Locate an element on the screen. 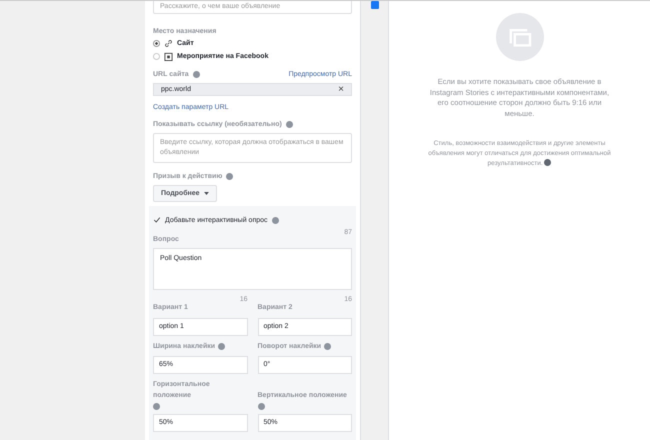 This screenshot has width=650, height=440. square-icon is located at coordinates (375, 5).